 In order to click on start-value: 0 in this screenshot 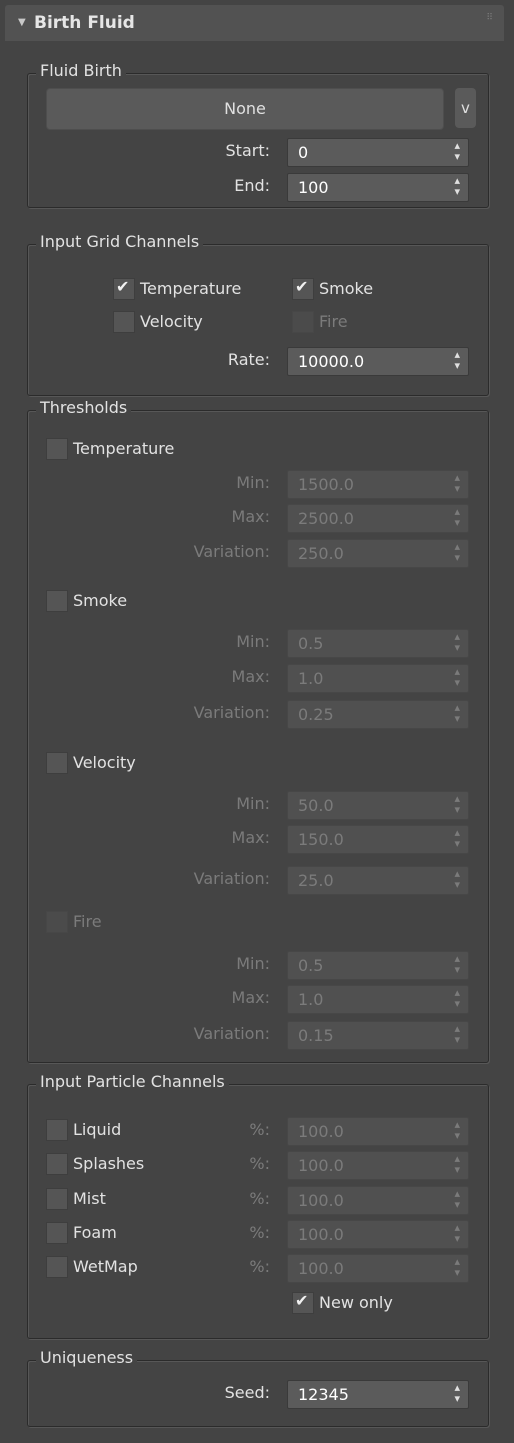, I will do `click(303, 152)`.